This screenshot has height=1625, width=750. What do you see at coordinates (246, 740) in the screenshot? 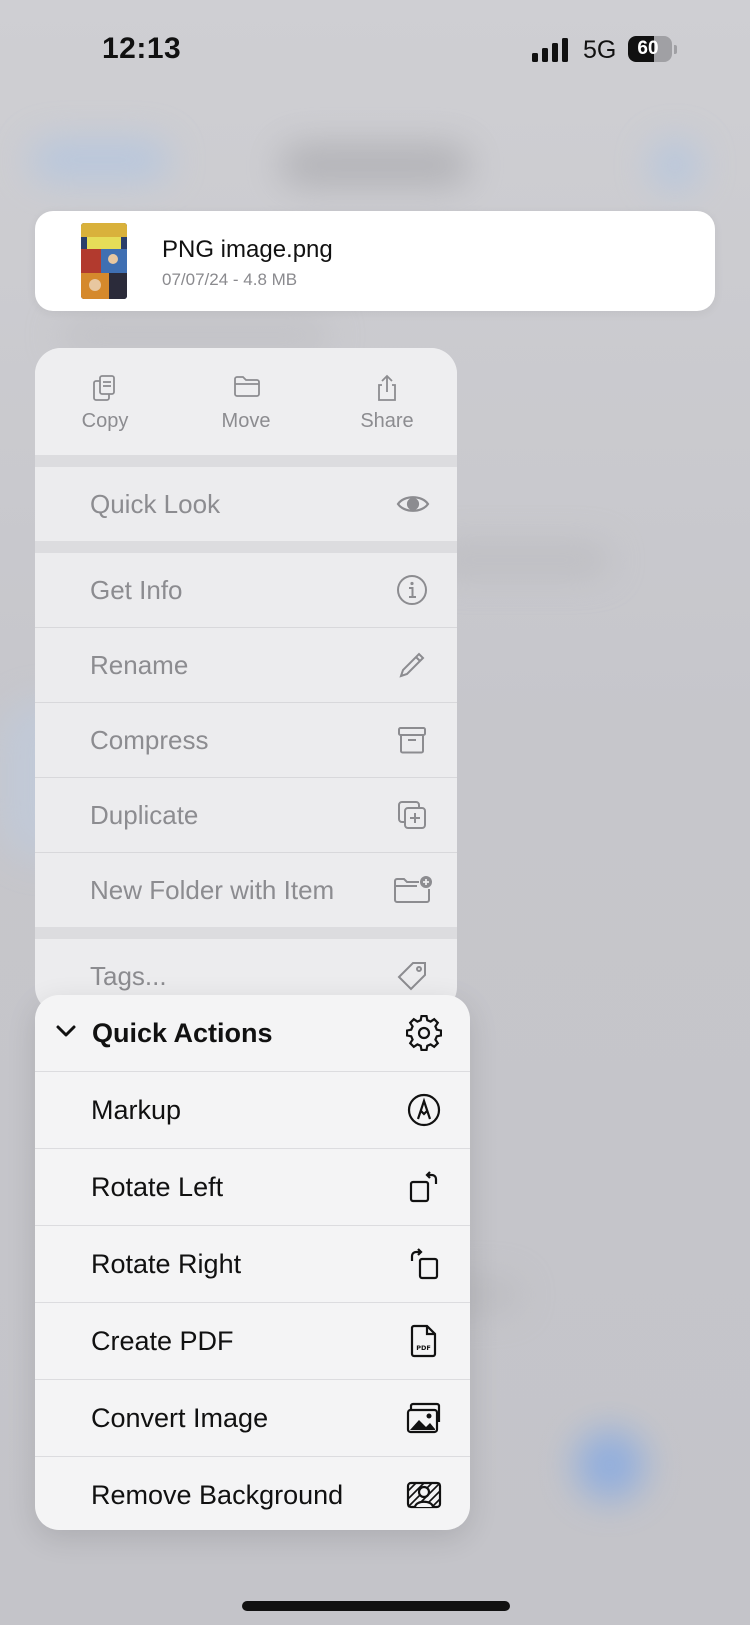
I see `compress-item: Compress` at bounding box center [246, 740].